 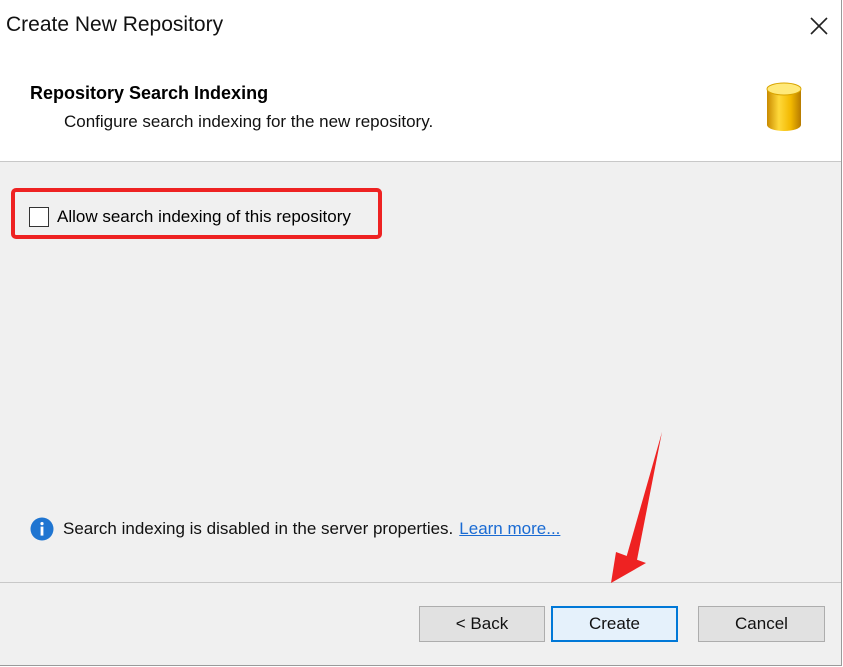 I want to click on database-icon, so click(x=784, y=106).